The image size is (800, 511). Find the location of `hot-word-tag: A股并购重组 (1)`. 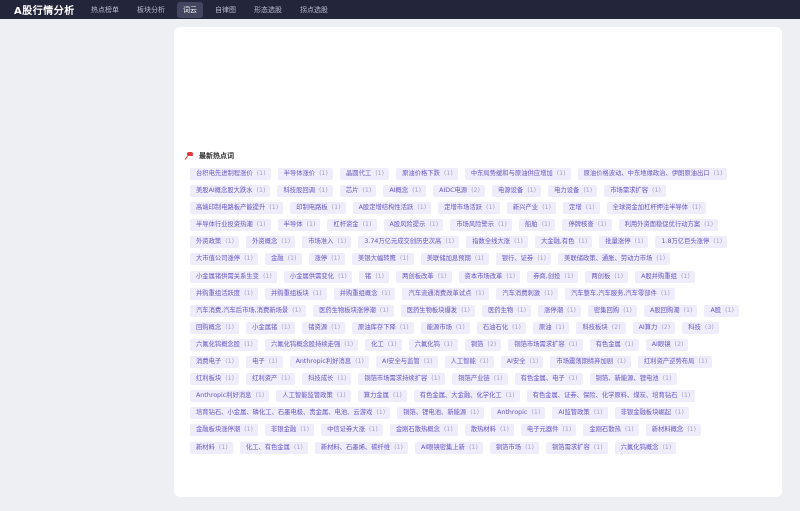

hot-word-tag: A股并购重组 (1) is located at coordinates (665, 276).